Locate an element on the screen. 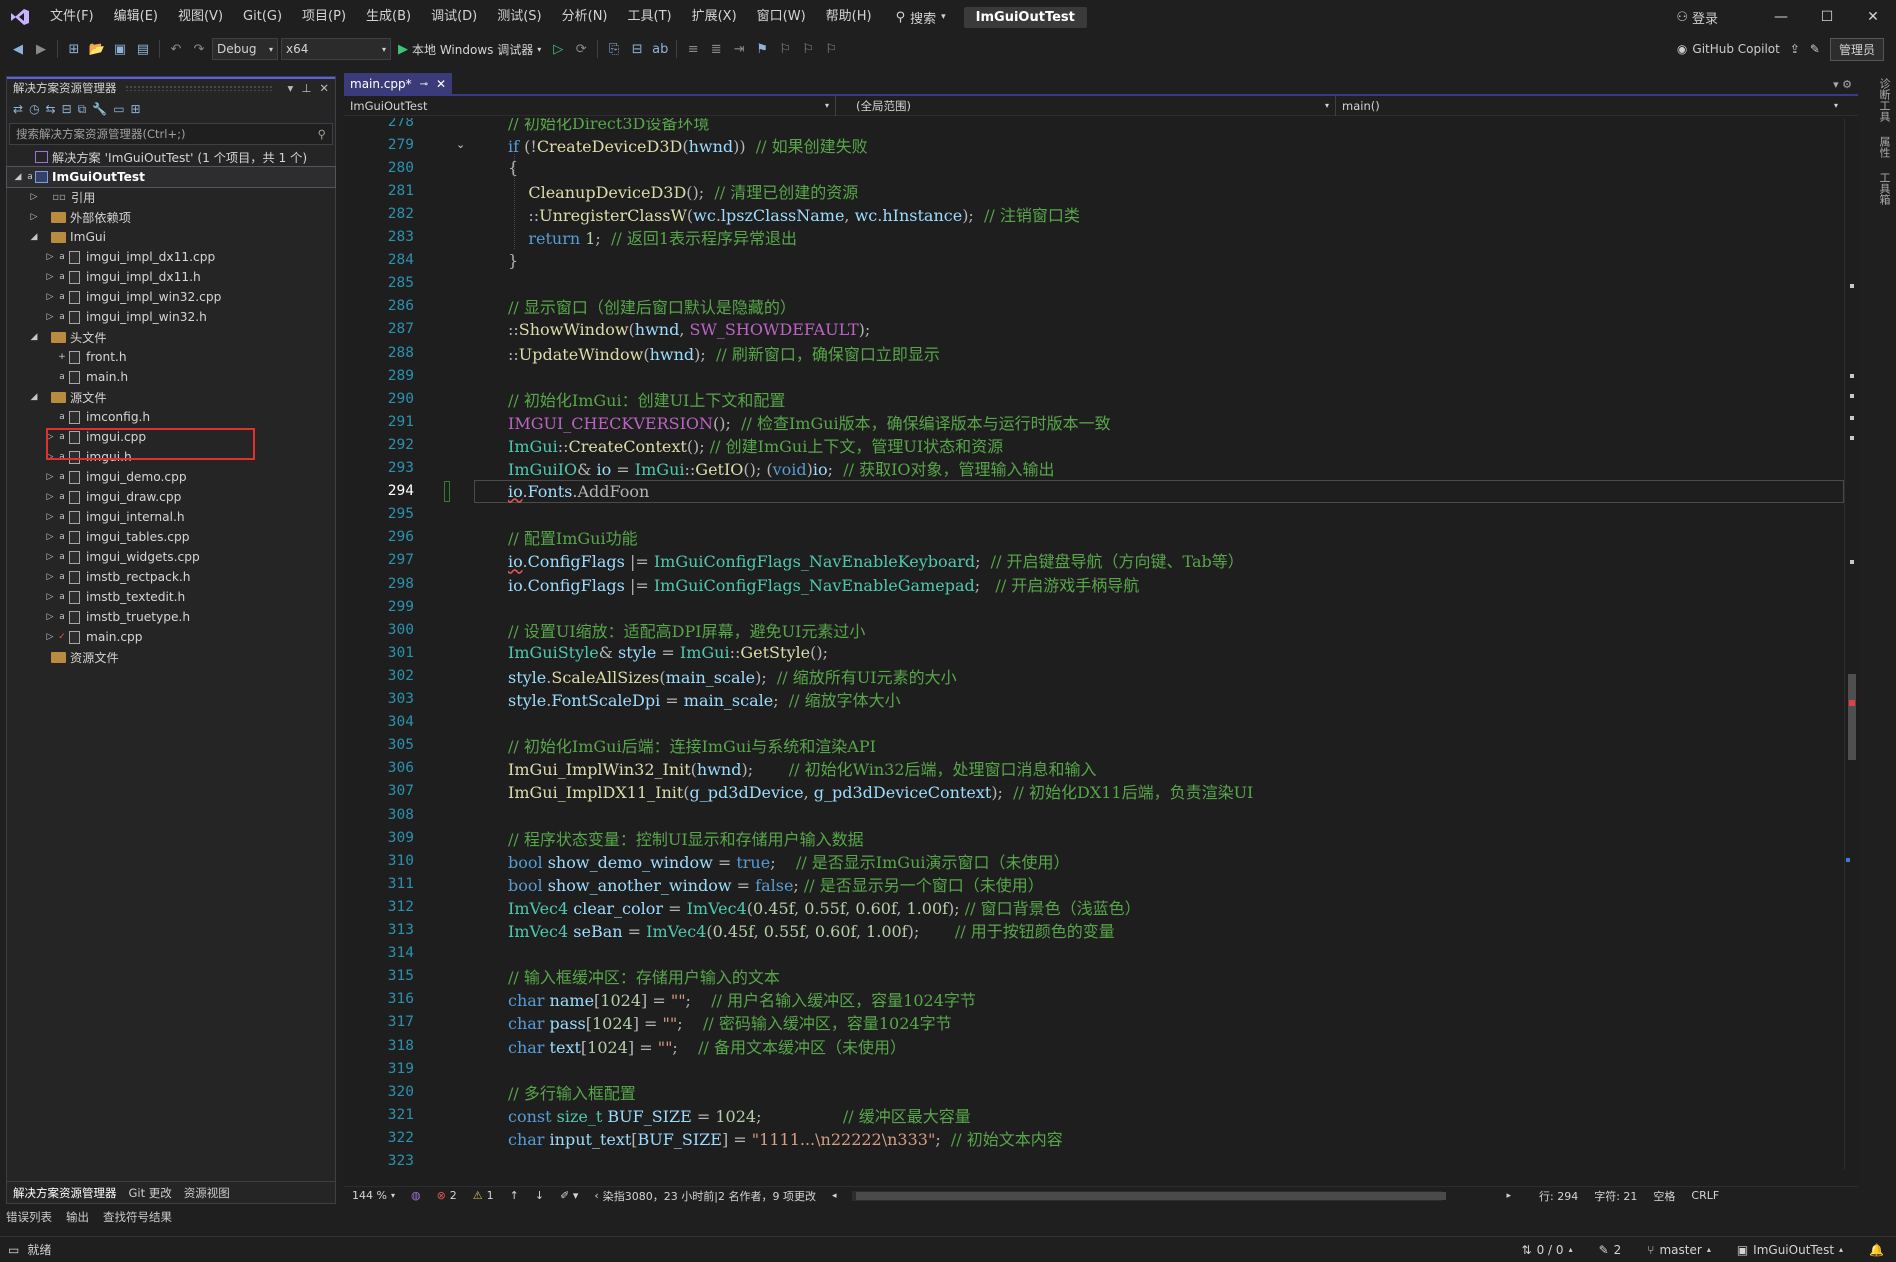  menu-item-5: 生成(B) is located at coordinates (388, 17).